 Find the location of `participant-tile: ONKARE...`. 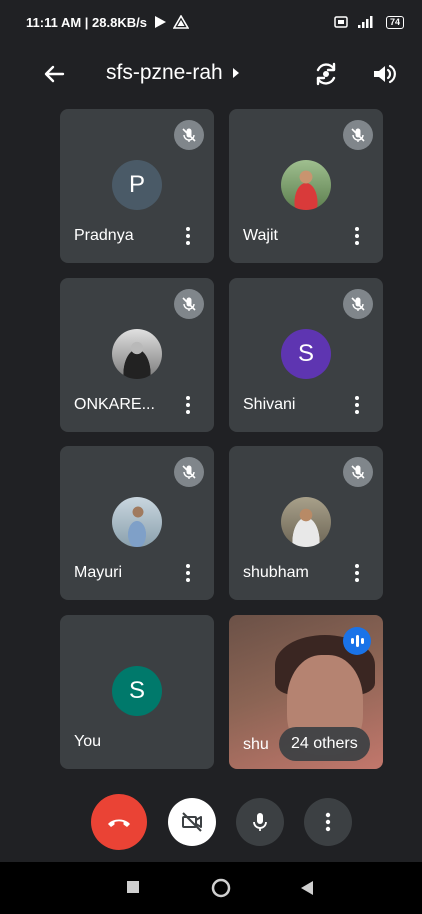

participant-tile: ONKARE... is located at coordinates (137, 355).